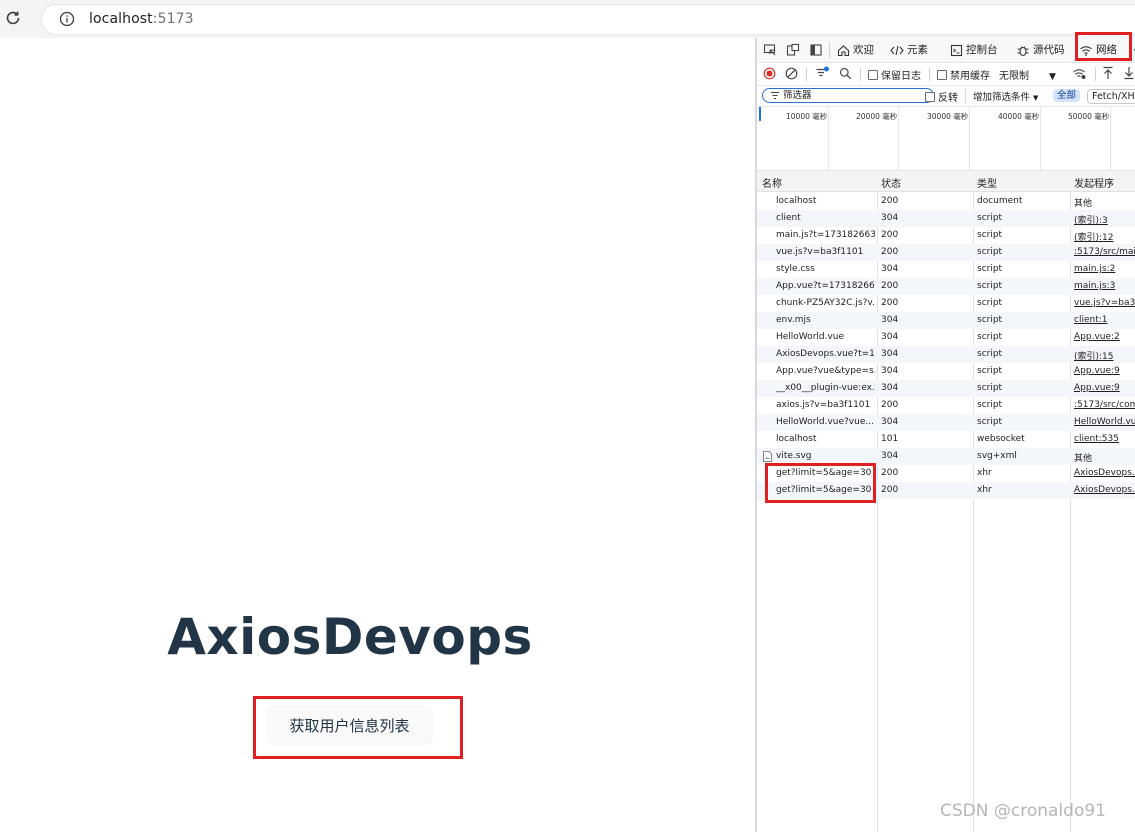  I want to click on table-row: env.mjs 304 script client:1, so click(946, 320).